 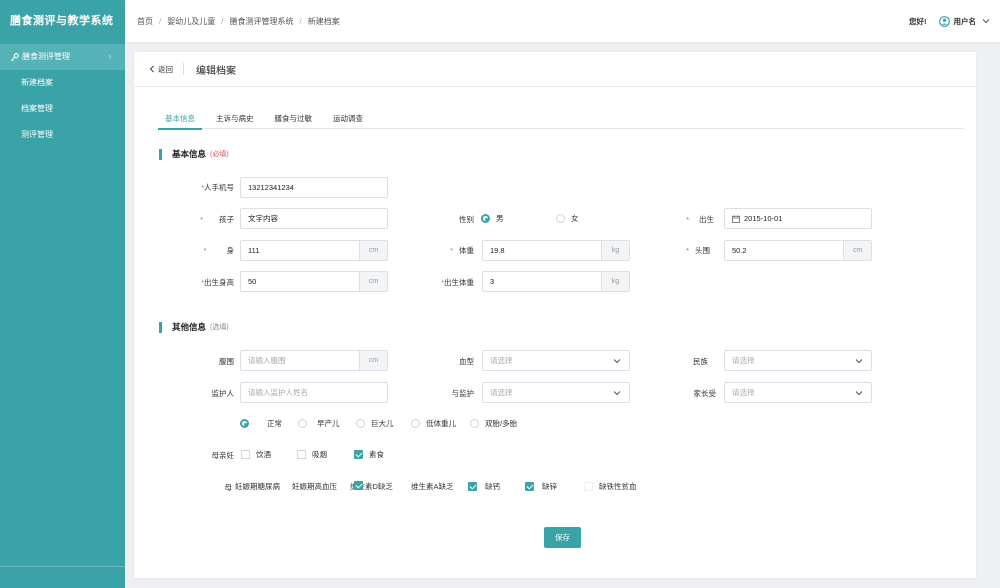 What do you see at coordinates (944, 21) in the screenshot?
I see `user-icon` at bounding box center [944, 21].